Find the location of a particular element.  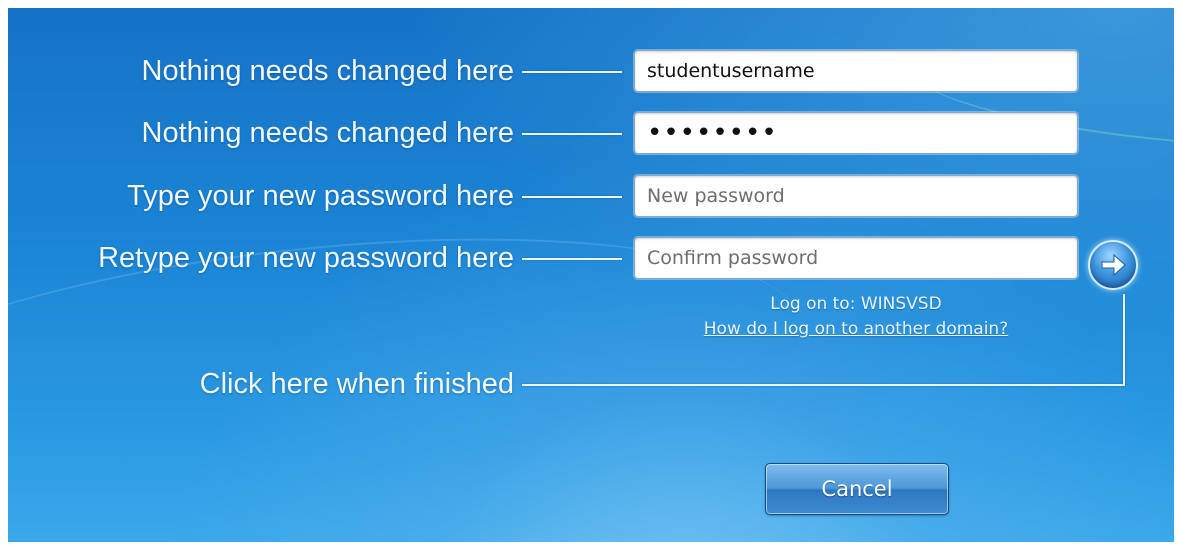

new-password-connector-line is located at coordinates (572, 197).